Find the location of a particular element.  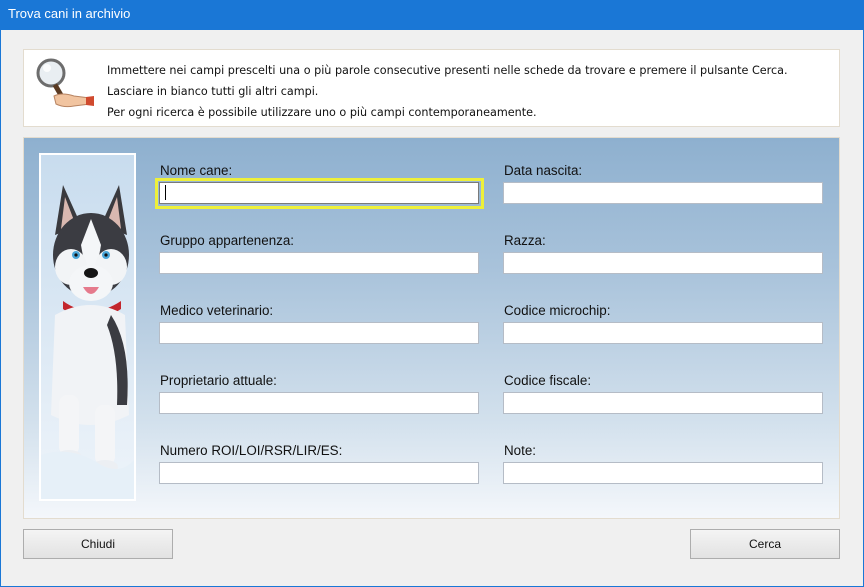

close-button: Chiudi is located at coordinates (98, 544).